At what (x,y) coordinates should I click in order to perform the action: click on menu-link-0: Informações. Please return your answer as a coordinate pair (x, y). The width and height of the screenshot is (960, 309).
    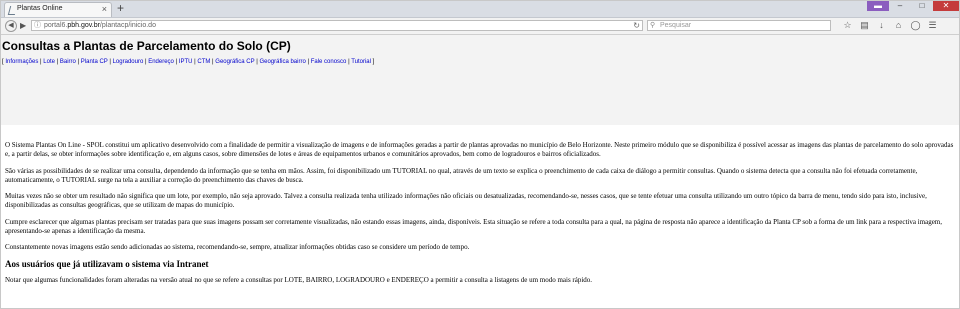
    Looking at the image, I should click on (21, 62).